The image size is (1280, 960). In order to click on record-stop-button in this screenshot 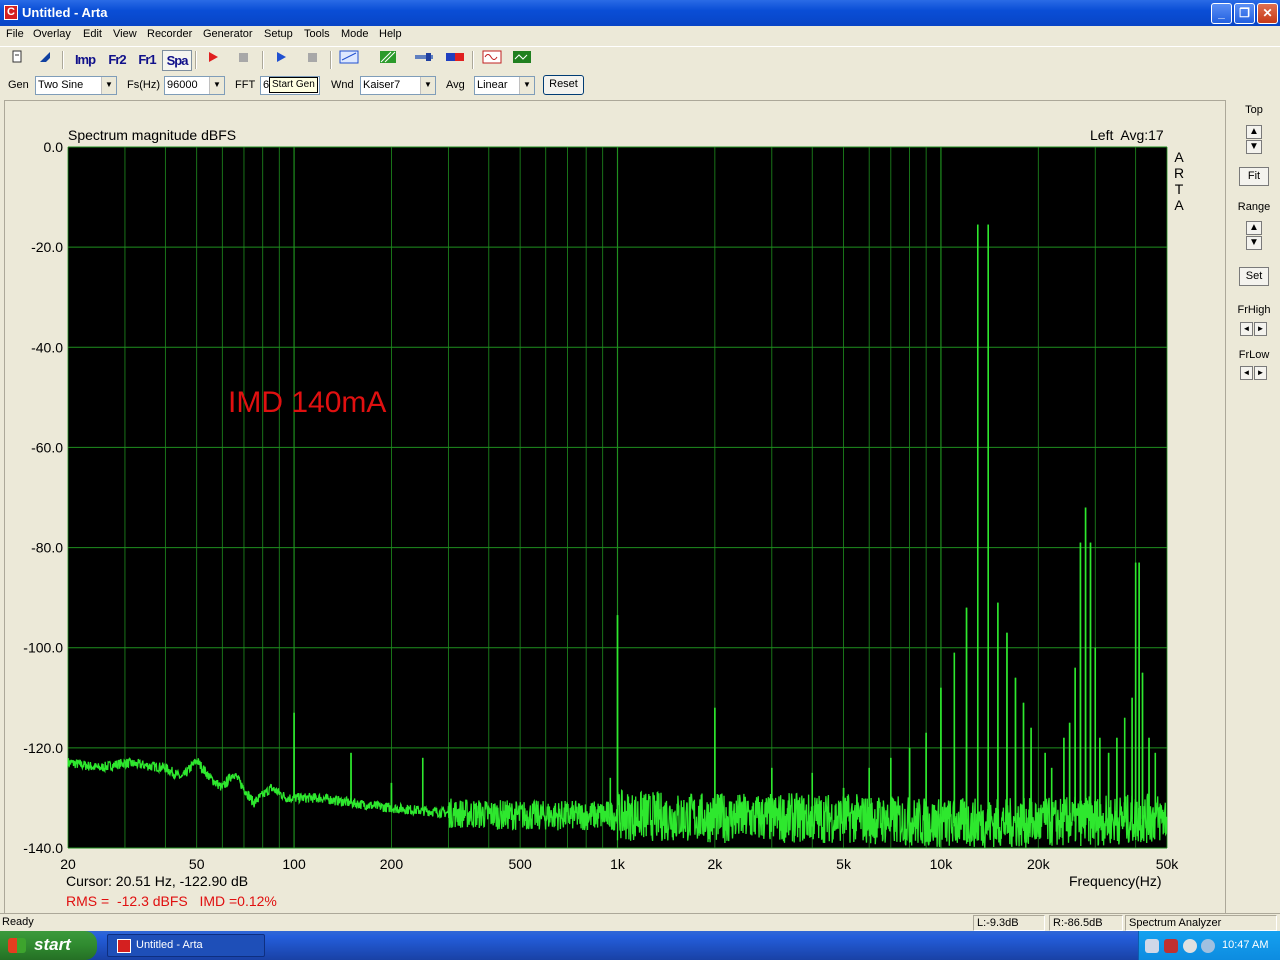, I will do `click(242, 60)`.